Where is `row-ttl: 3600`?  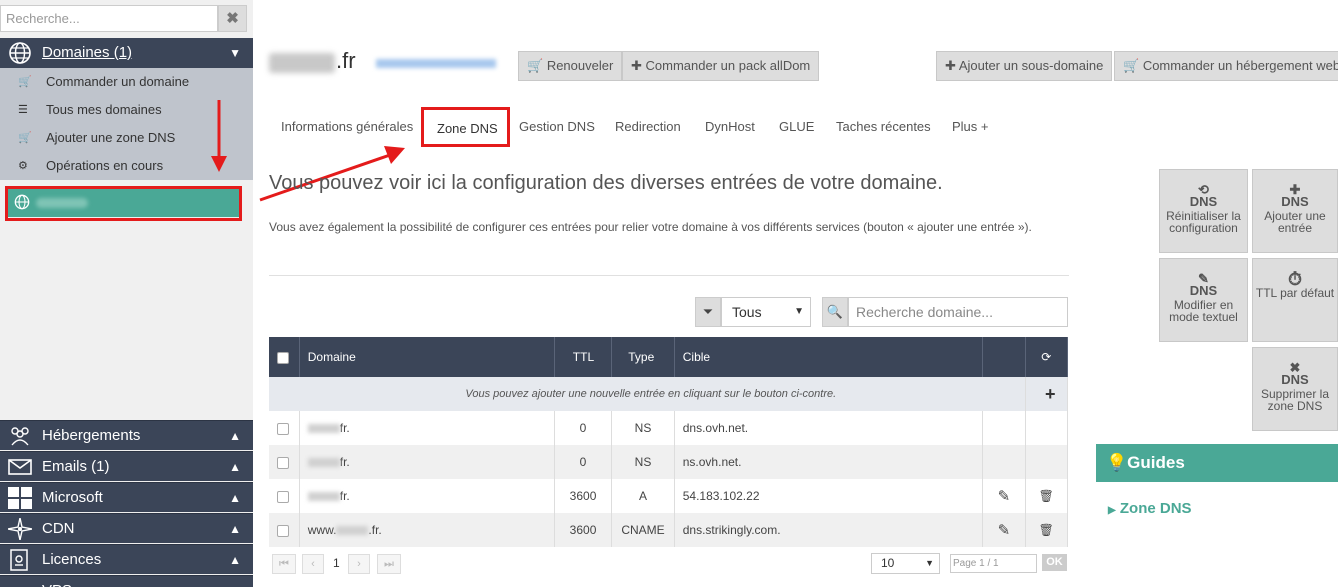
row-ttl: 3600 is located at coordinates (583, 530).